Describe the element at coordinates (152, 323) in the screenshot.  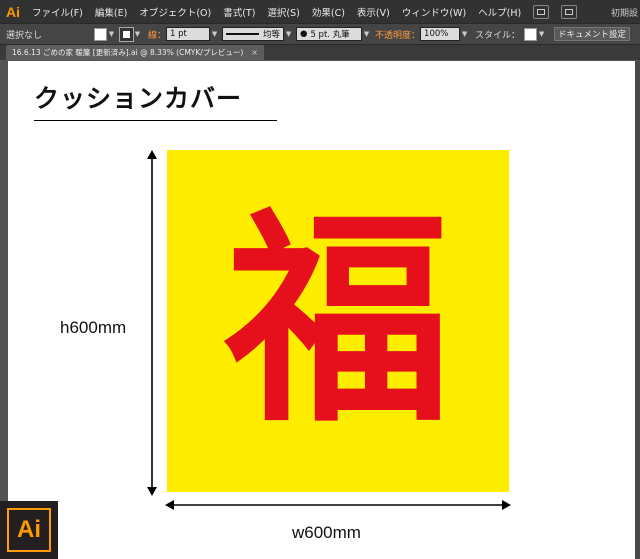
I see `height-dimension-arrow` at that location.